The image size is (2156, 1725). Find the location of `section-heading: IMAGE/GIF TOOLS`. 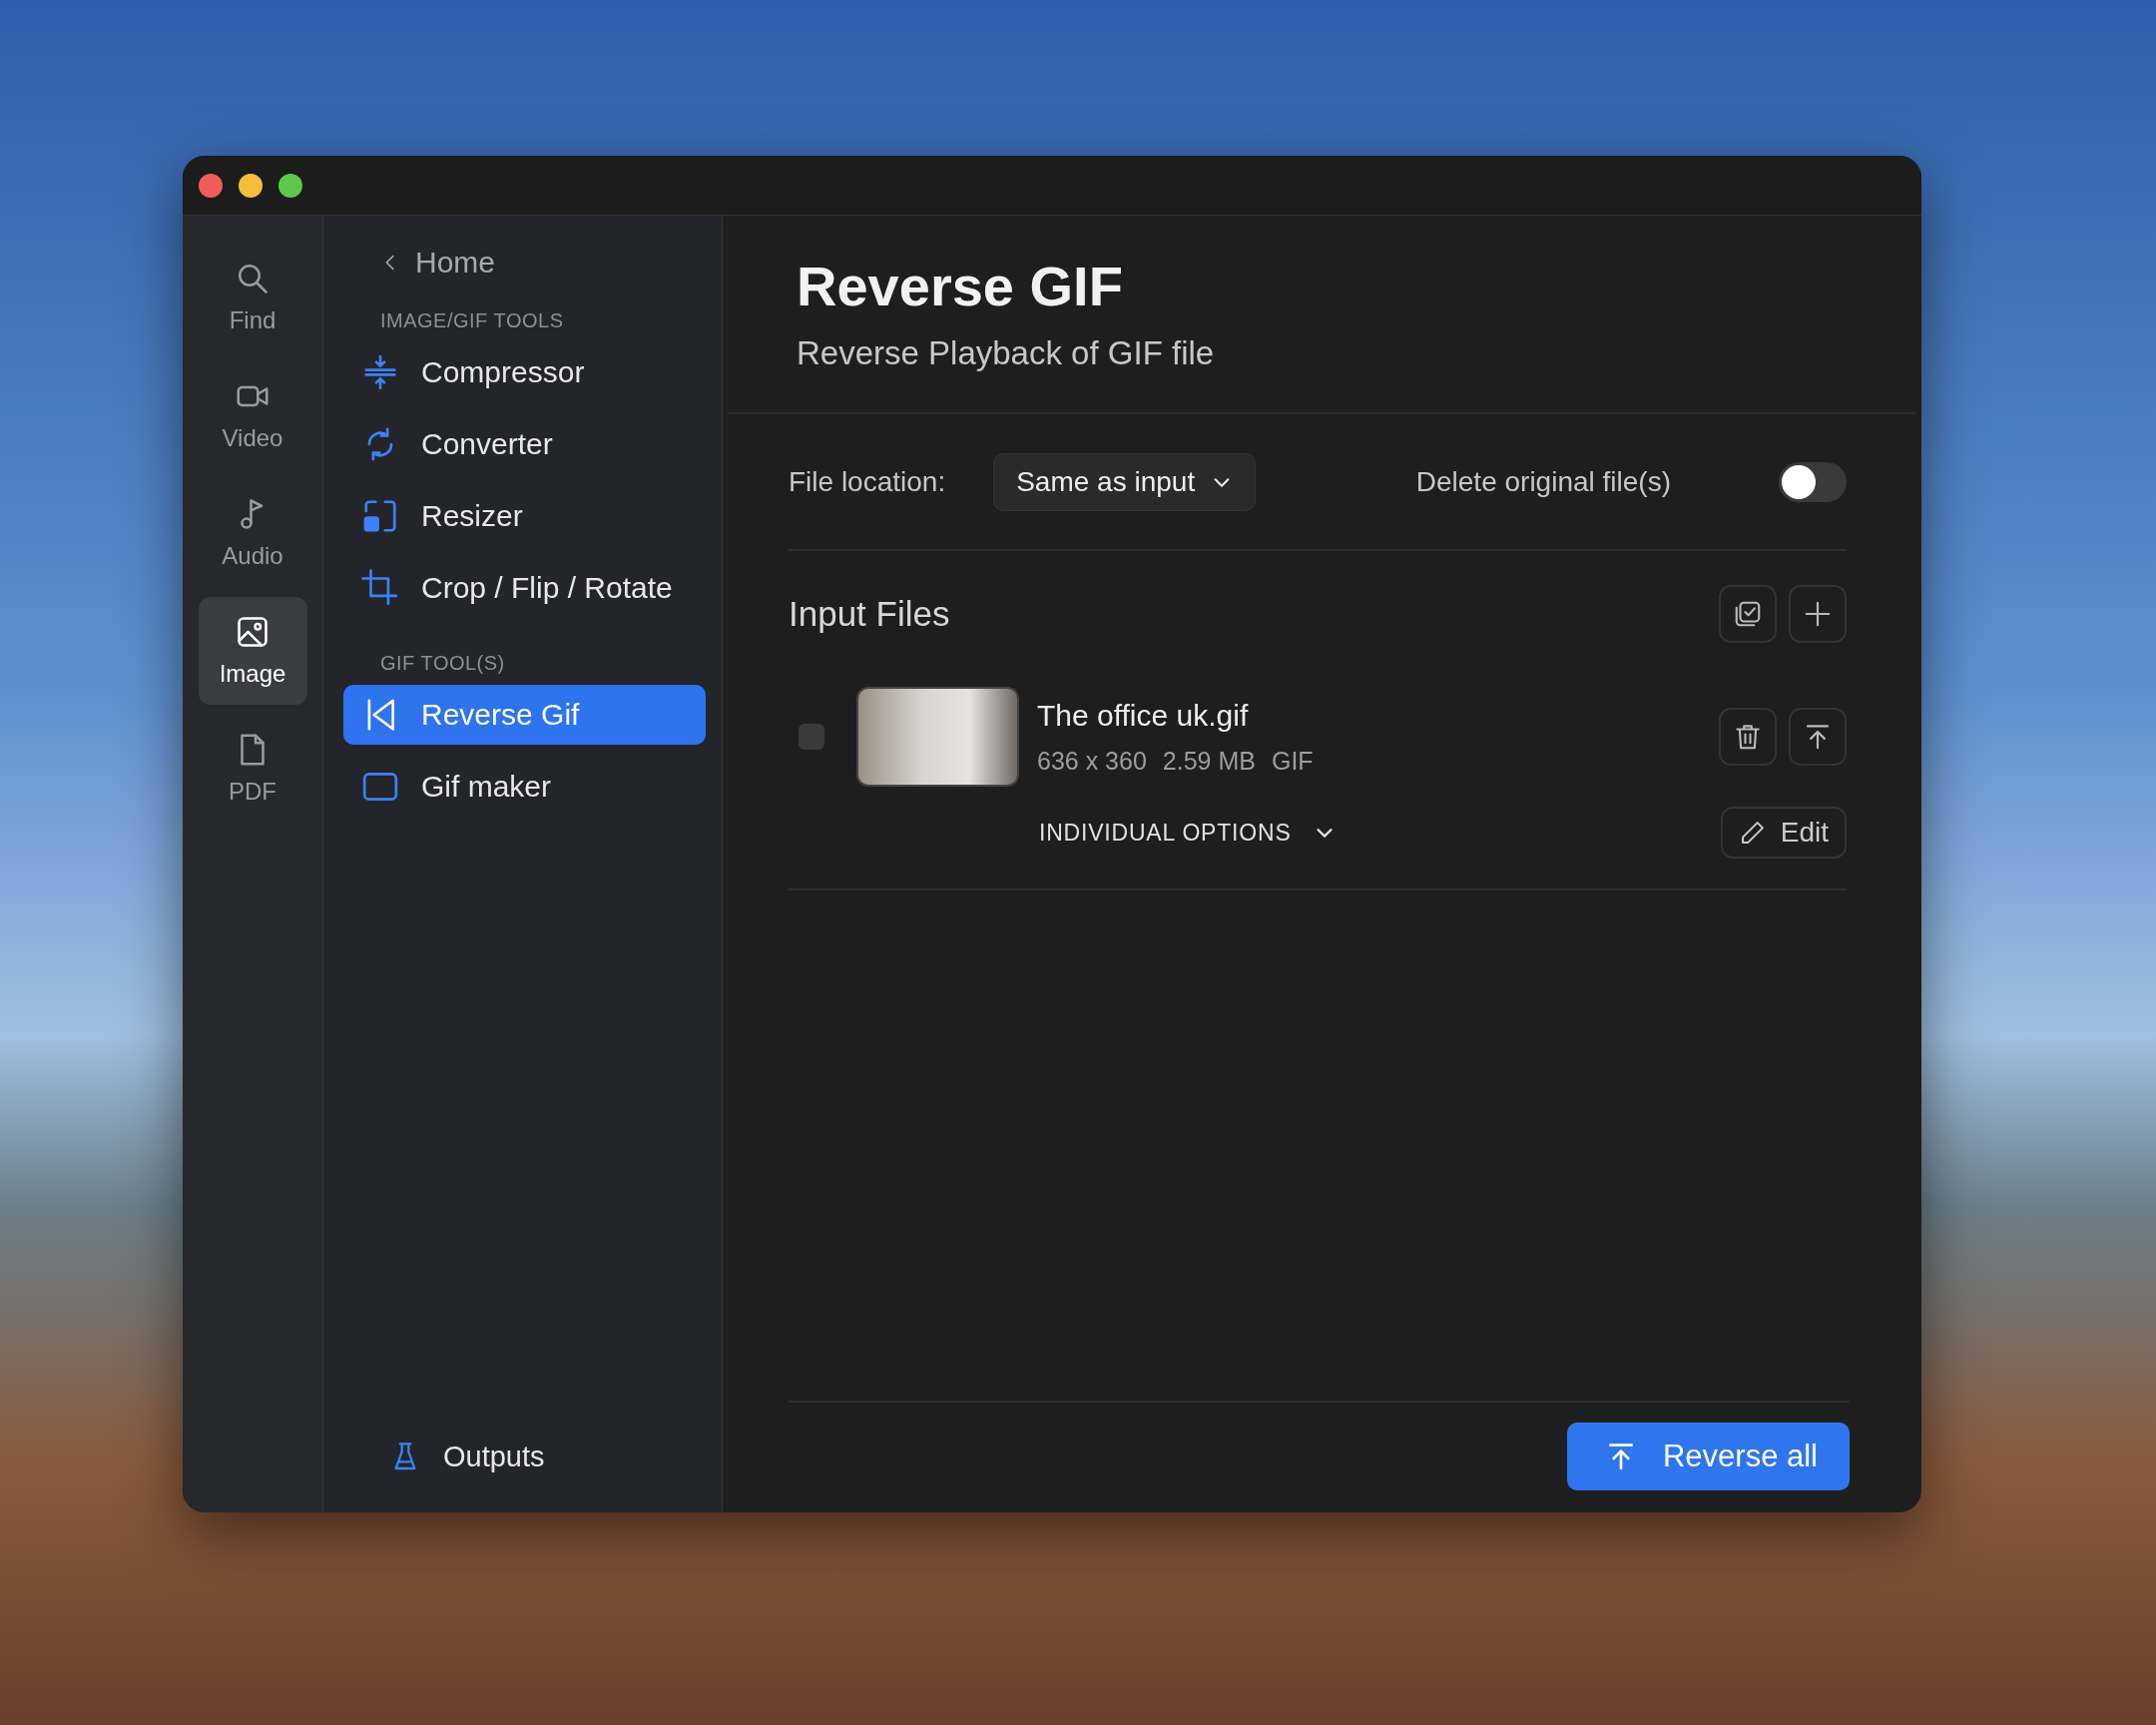

section-heading: IMAGE/GIF TOOLS is located at coordinates (472, 320).